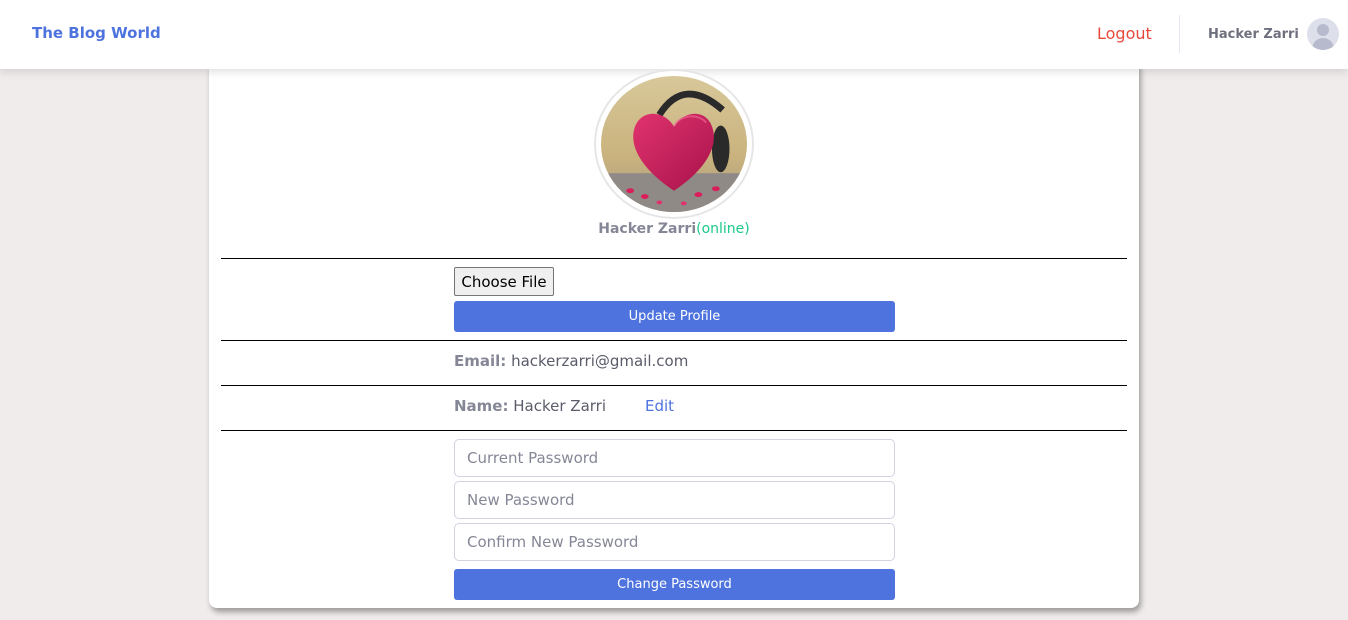 This screenshot has height=620, width=1348. I want to click on name-value: Hacker Zarri, so click(560, 406).